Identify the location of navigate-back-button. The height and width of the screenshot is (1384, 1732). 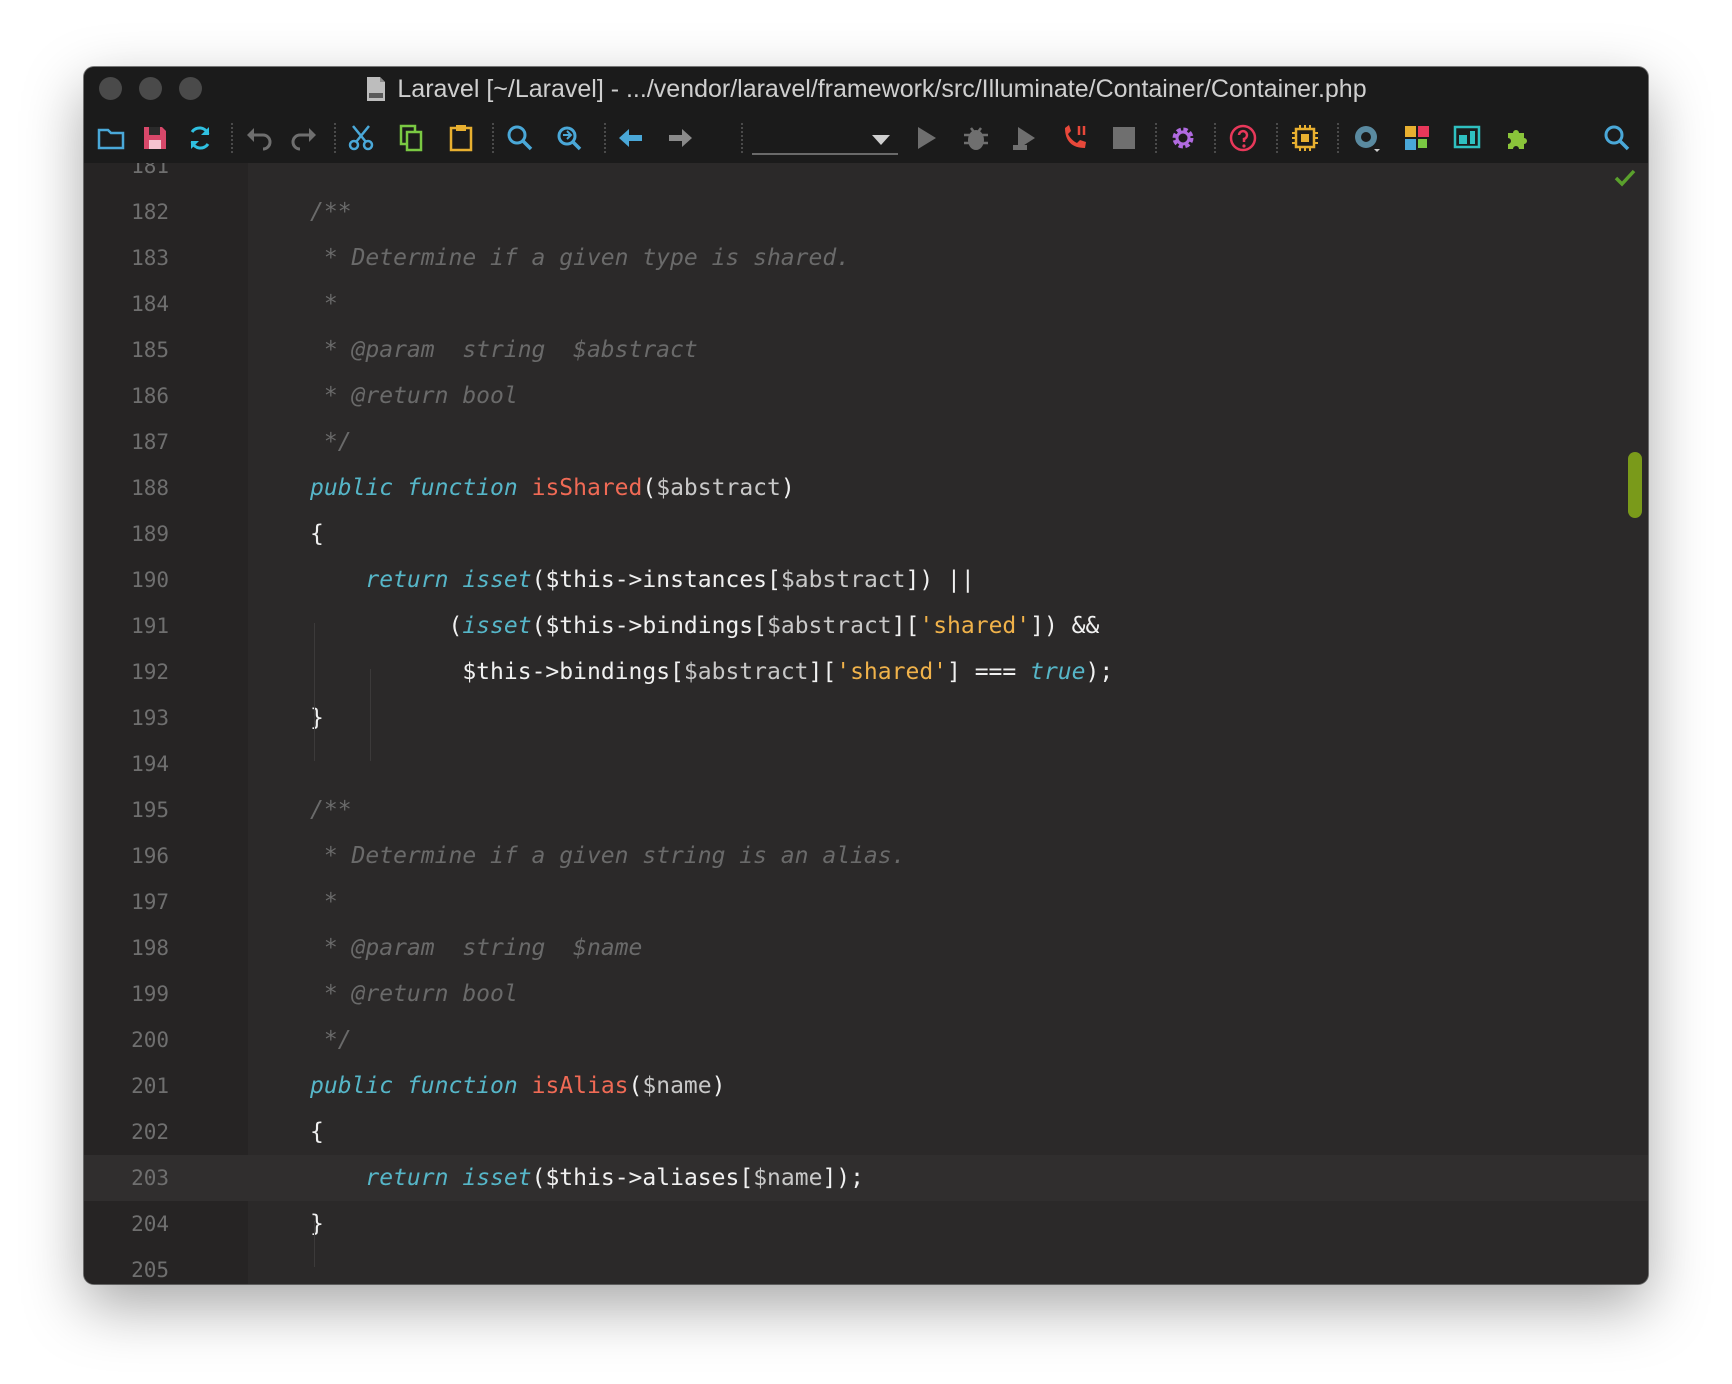
(631, 138).